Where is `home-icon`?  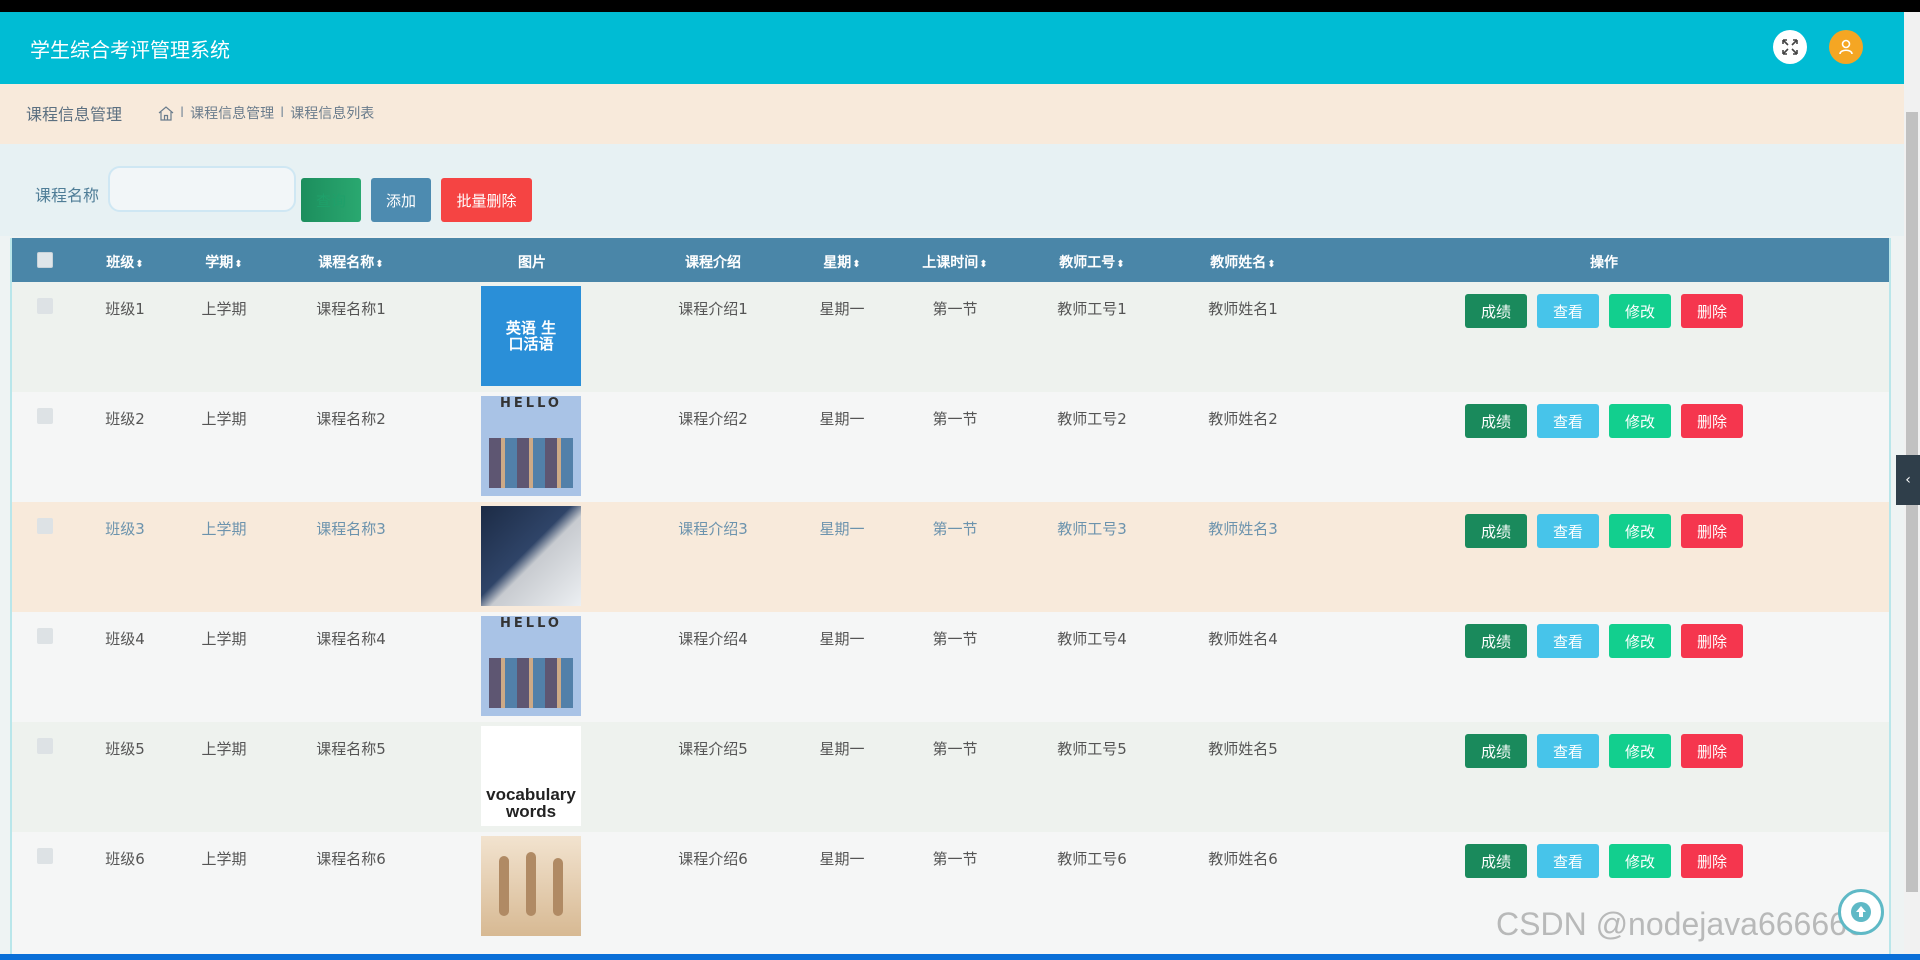 home-icon is located at coordinates (166, 113).